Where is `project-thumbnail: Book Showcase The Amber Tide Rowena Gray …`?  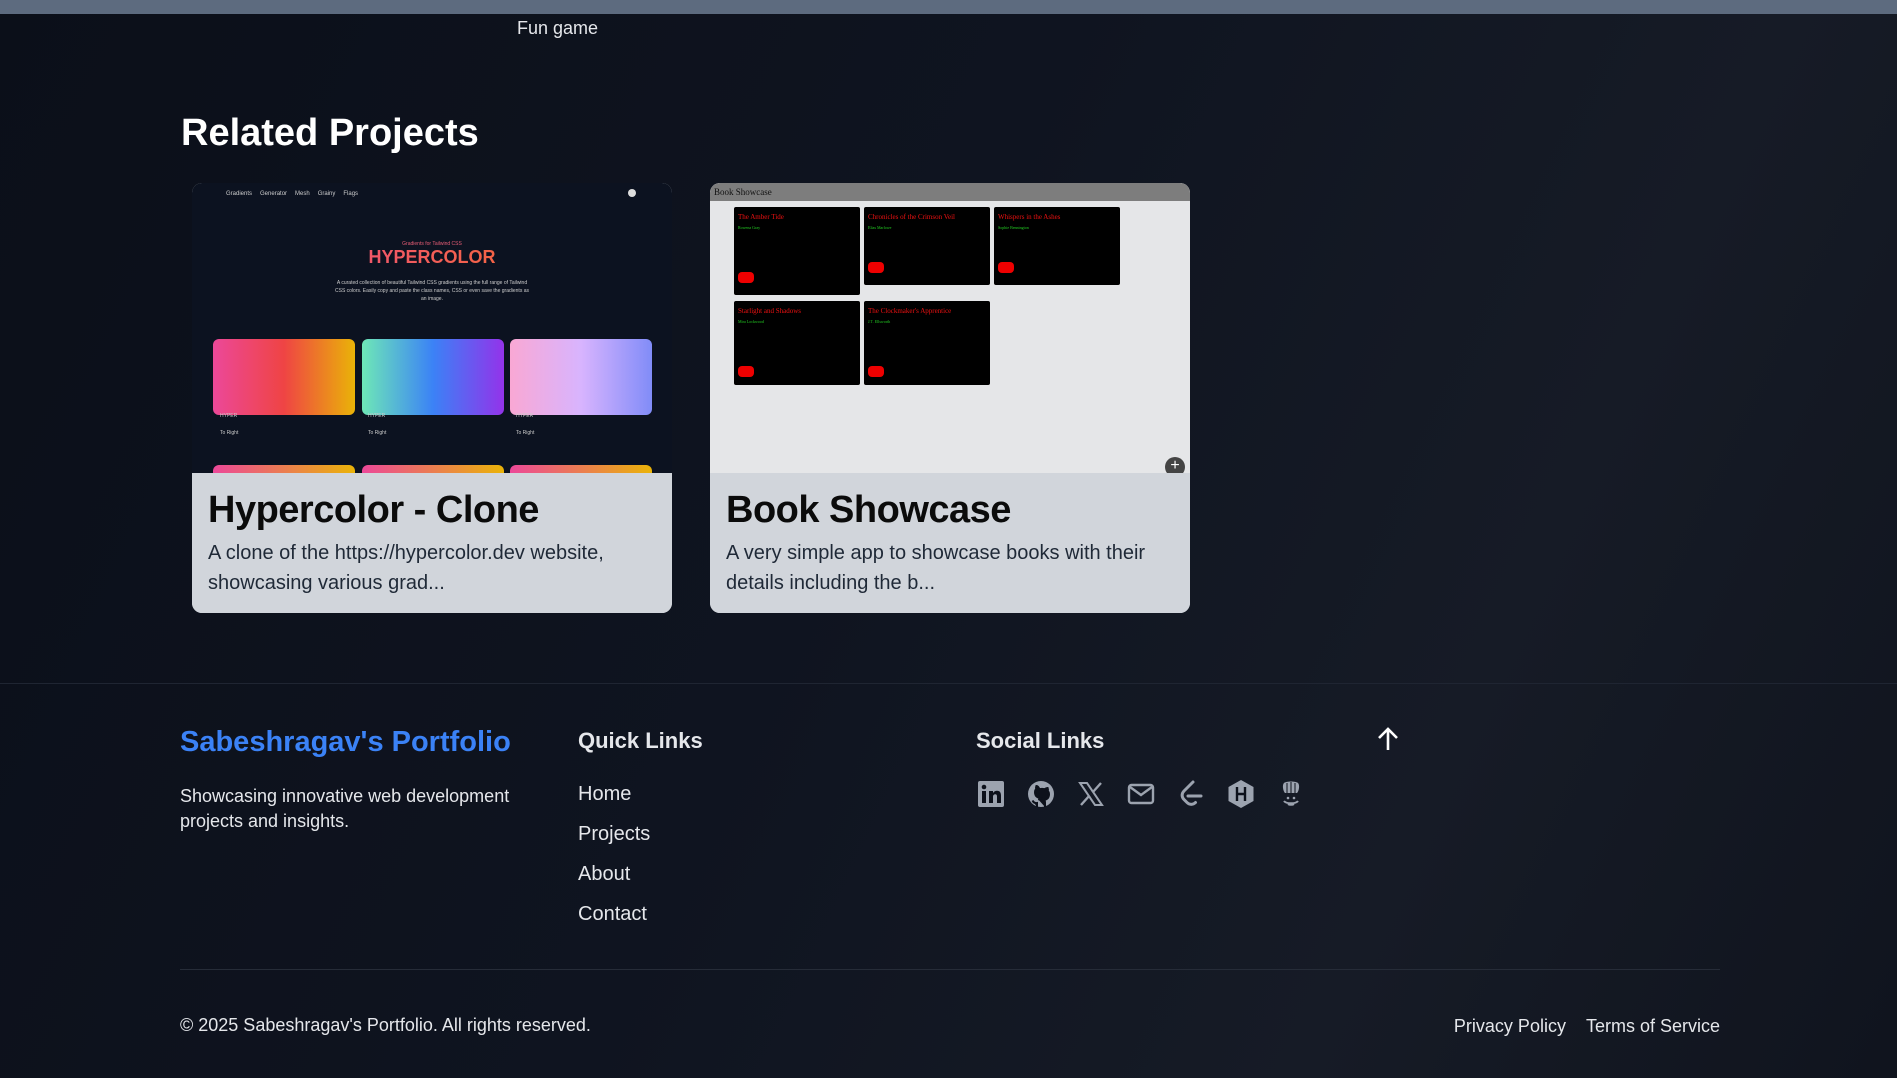 project-thumbnail: Book Showcase The Amber Tide Rowena Gray … is located at coordinates (950, 328).